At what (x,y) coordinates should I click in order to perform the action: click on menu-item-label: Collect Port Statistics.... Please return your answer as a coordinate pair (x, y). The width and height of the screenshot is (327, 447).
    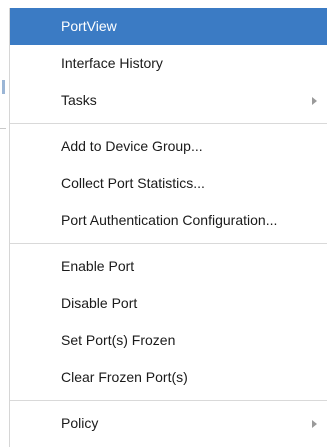
    Looking at the image, I should click on (133, 183).